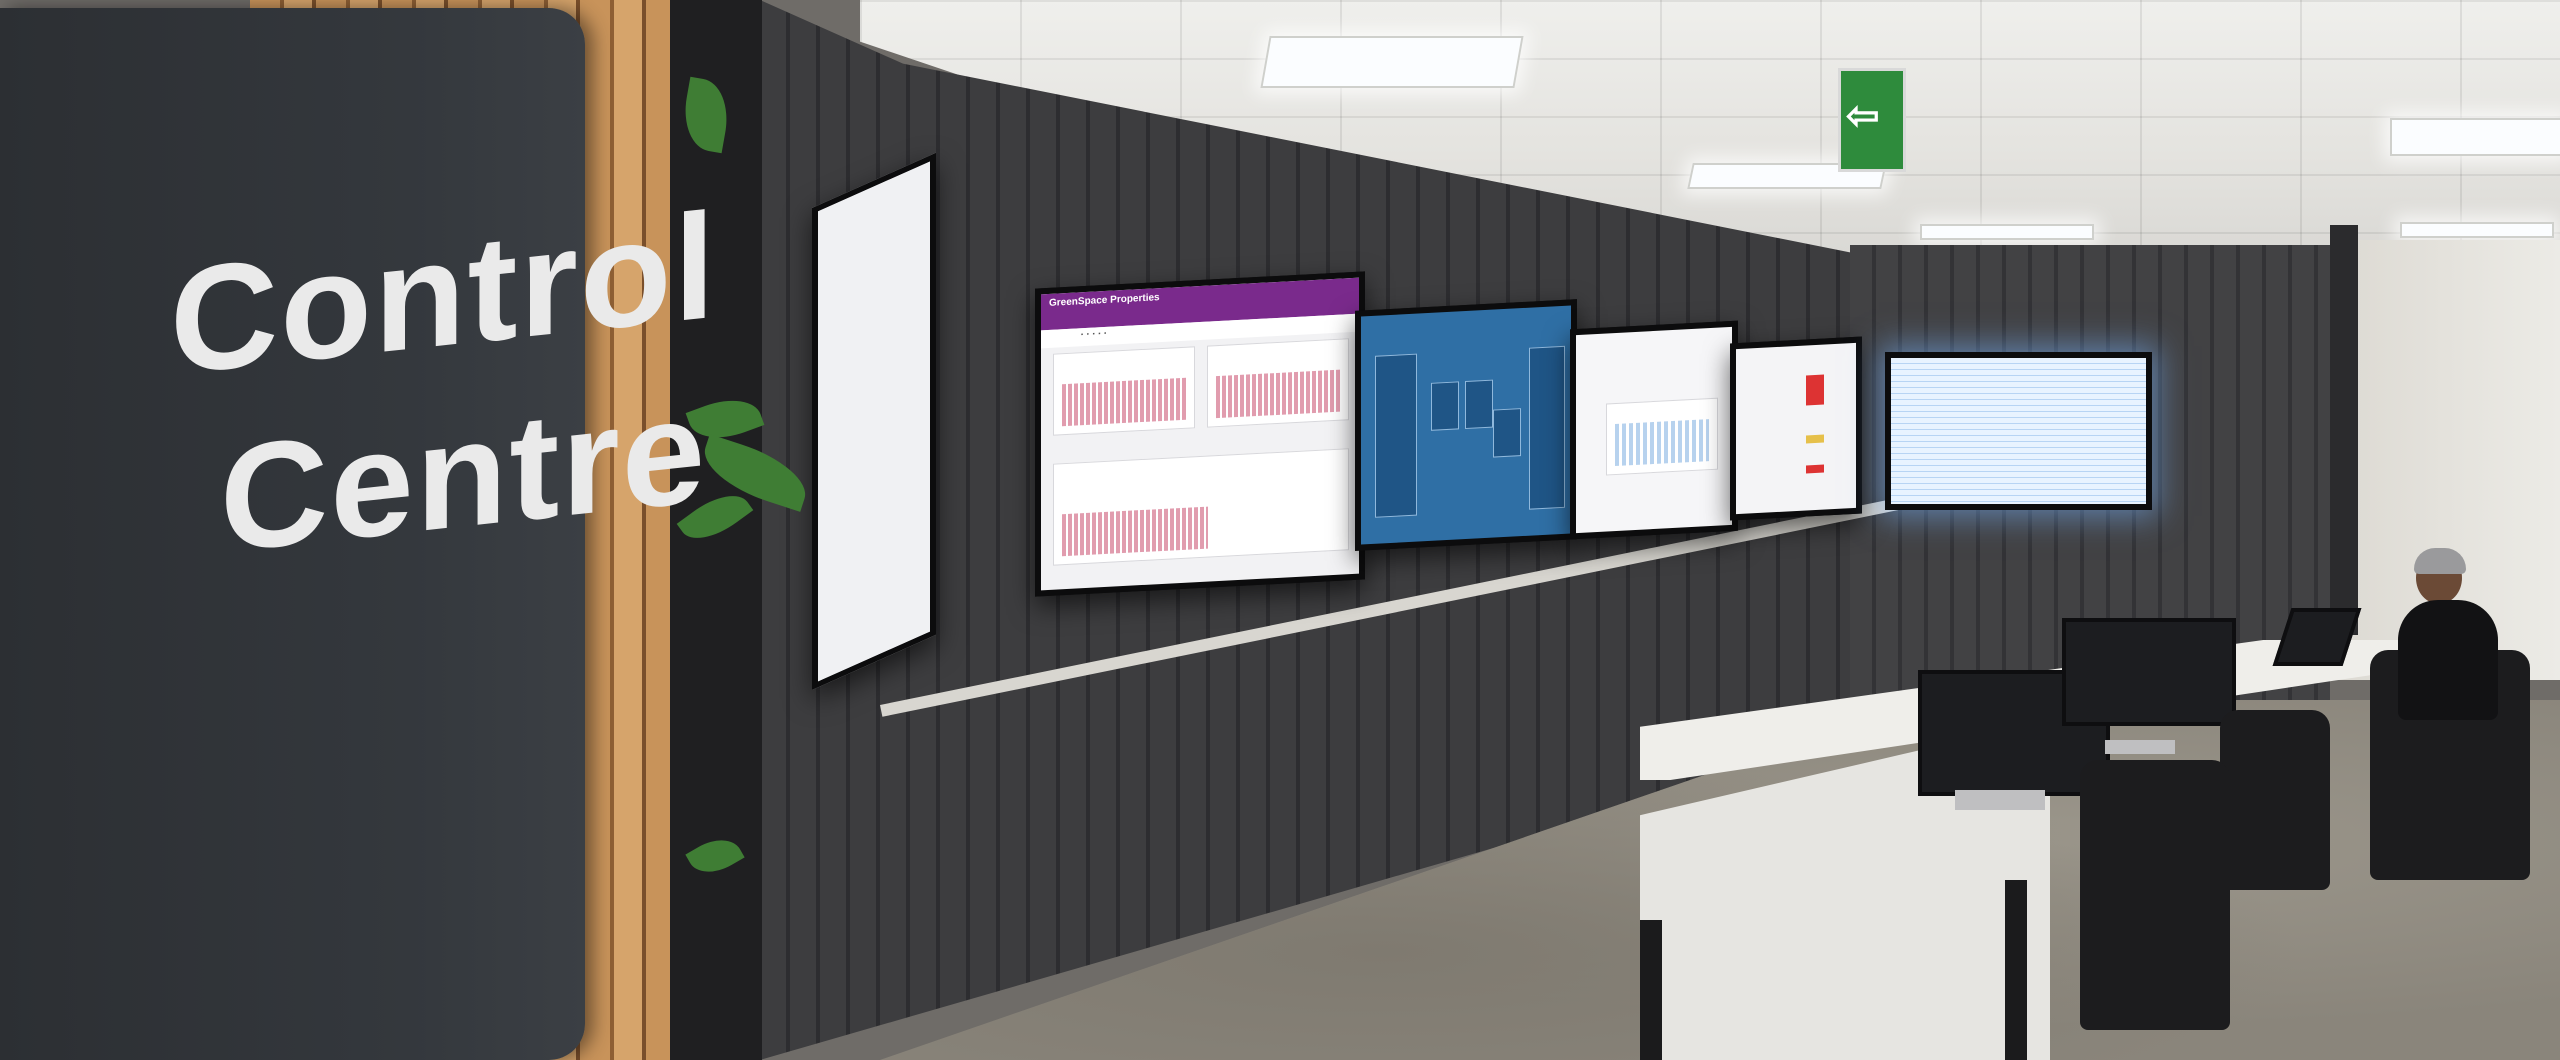 This screenshot has height=1060, width=2560. What do you see at coordinates (1796, 428) in the screenshot?
I see `dashboard-screen-report` at bounding box center [1796, 428].